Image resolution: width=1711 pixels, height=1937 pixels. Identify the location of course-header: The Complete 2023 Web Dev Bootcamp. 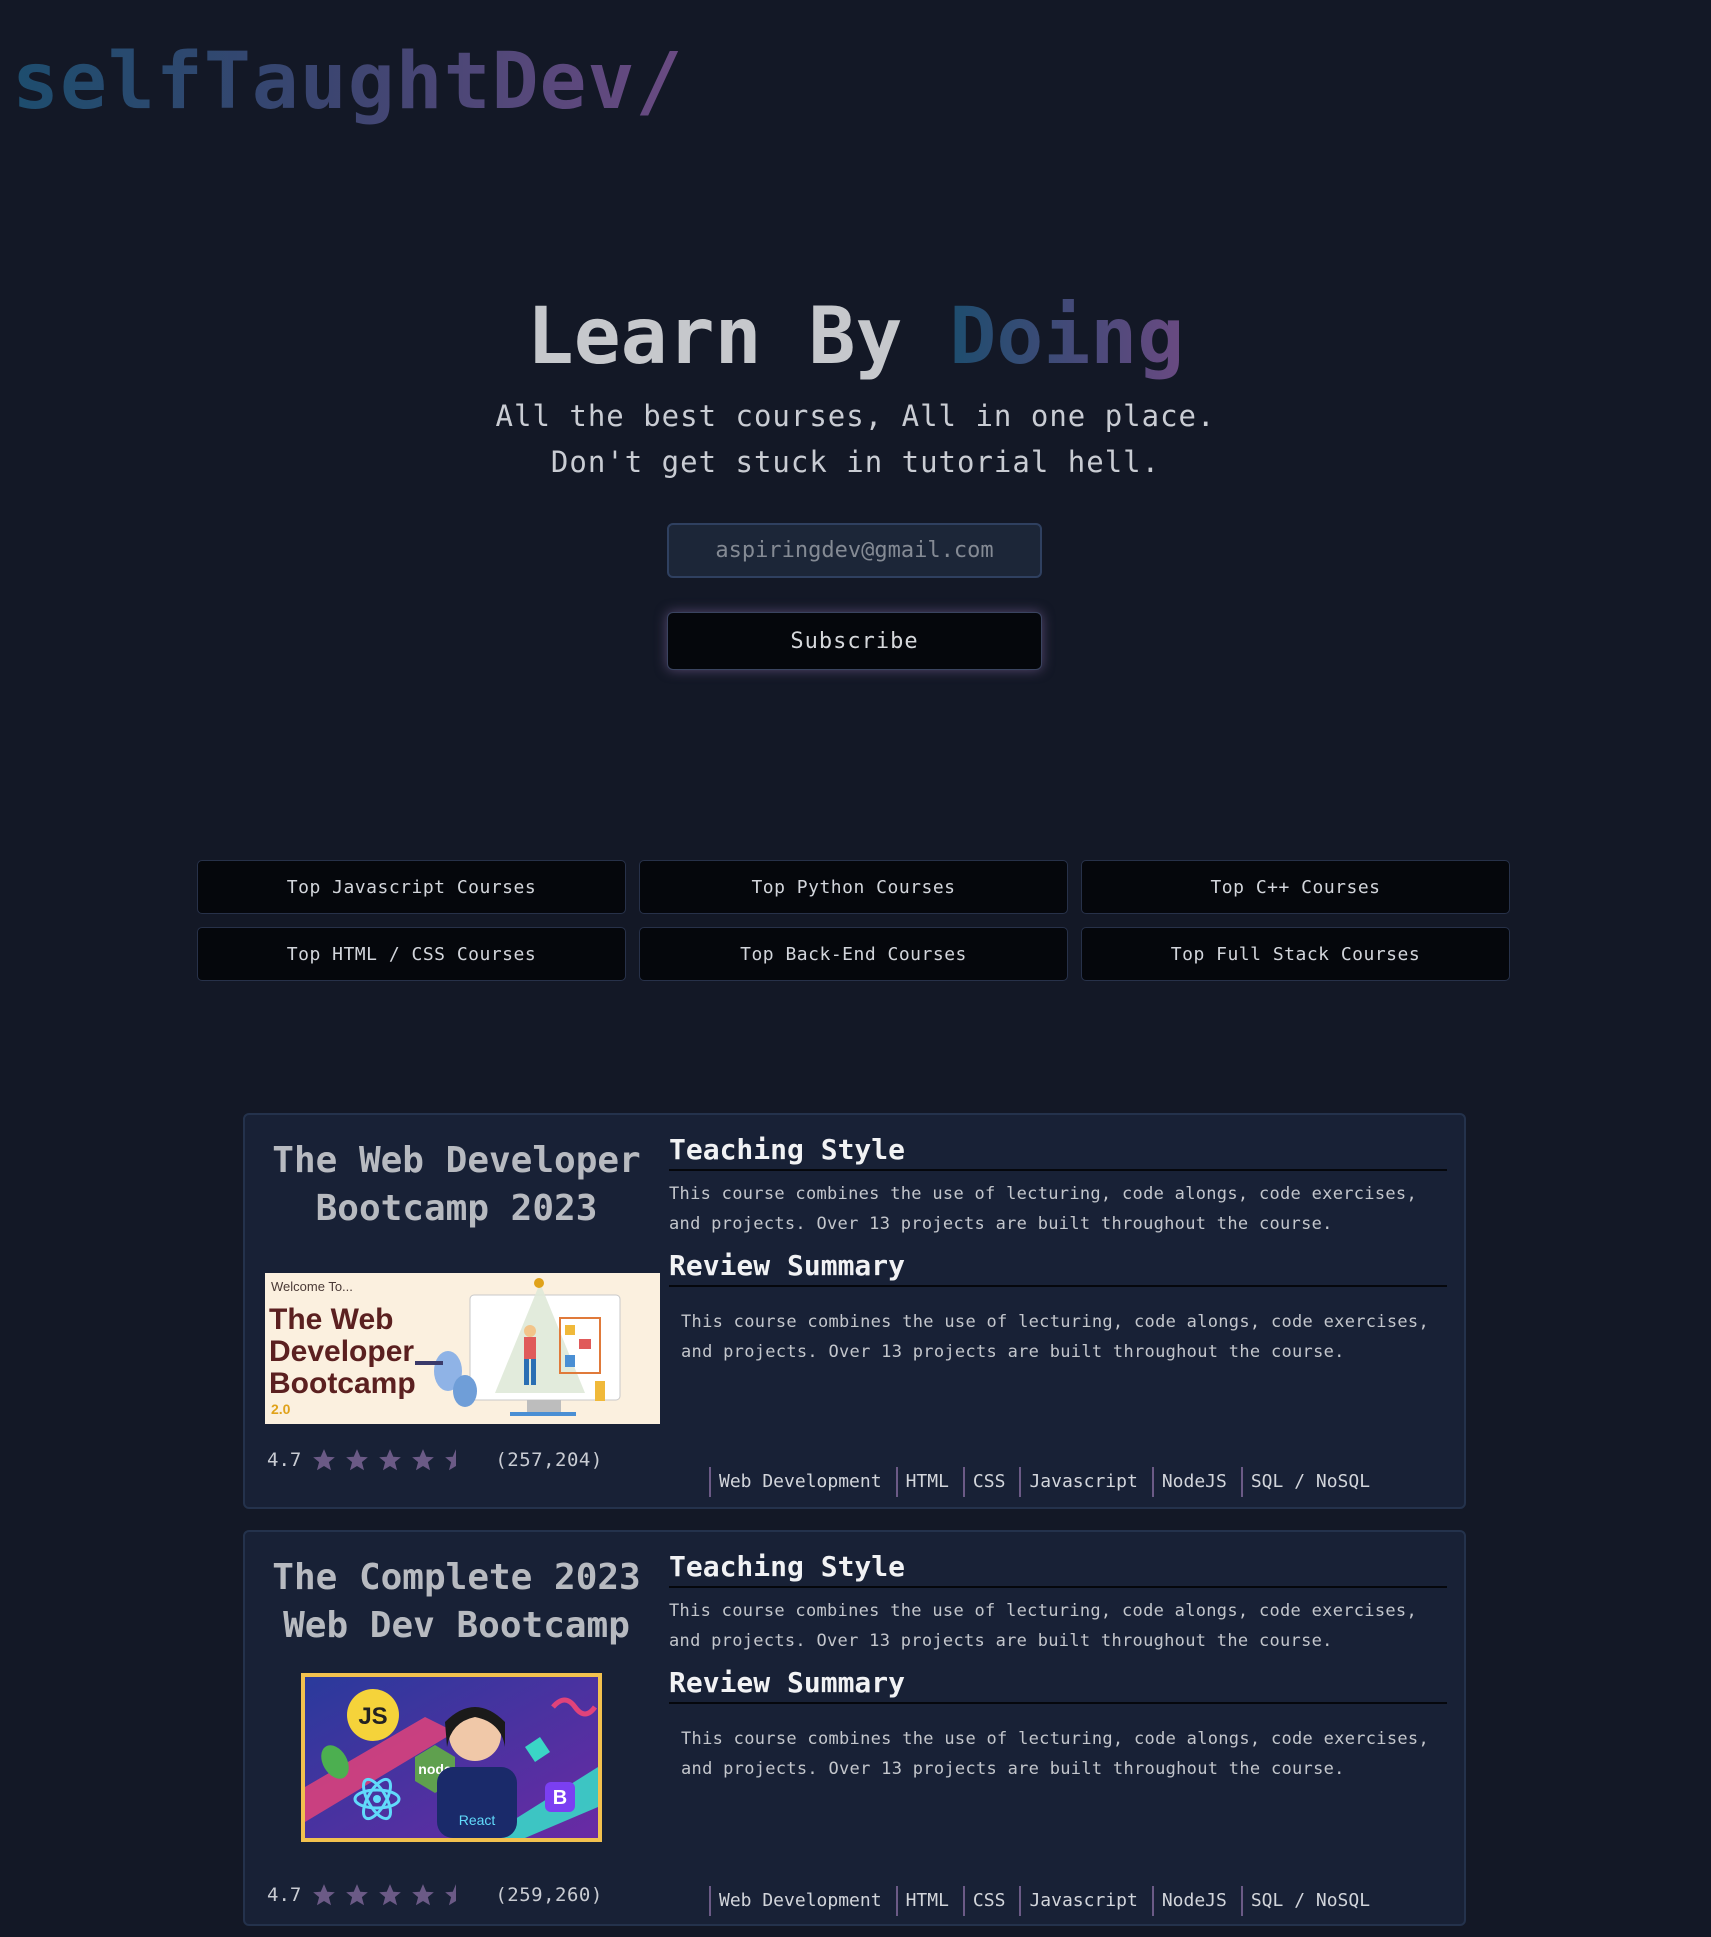
(456, 1602).